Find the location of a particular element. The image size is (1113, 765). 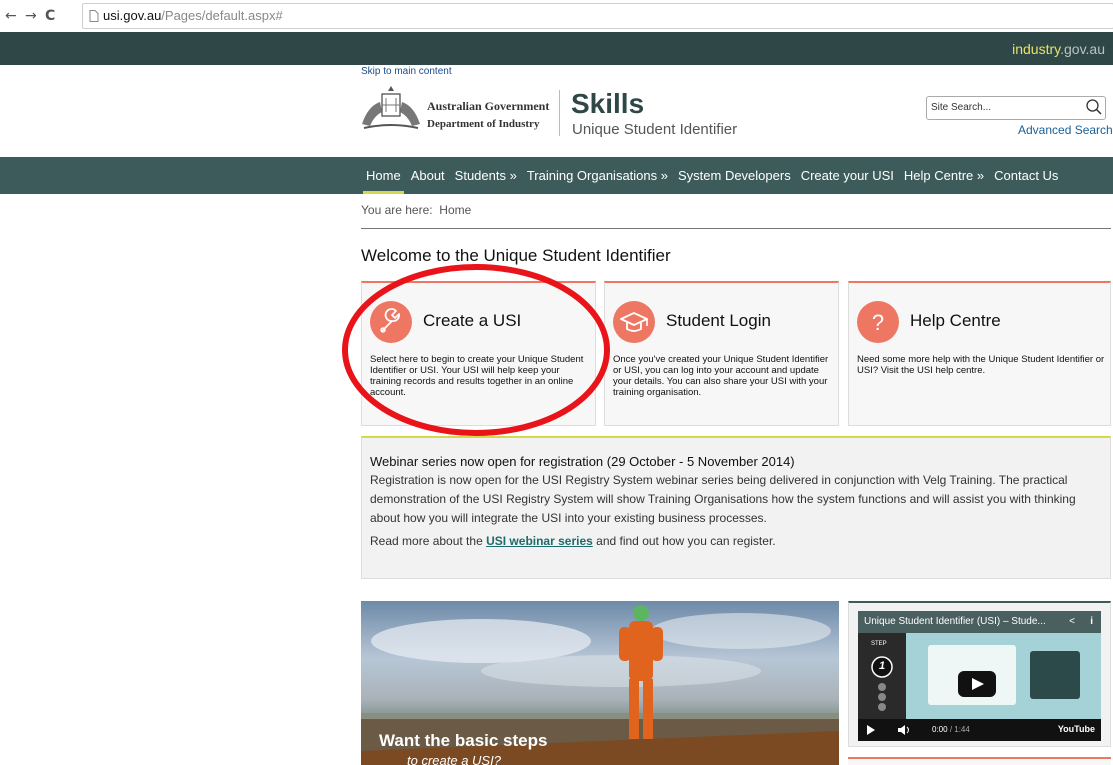

department-name: Department of Industry is located at coordinates (483, 124).